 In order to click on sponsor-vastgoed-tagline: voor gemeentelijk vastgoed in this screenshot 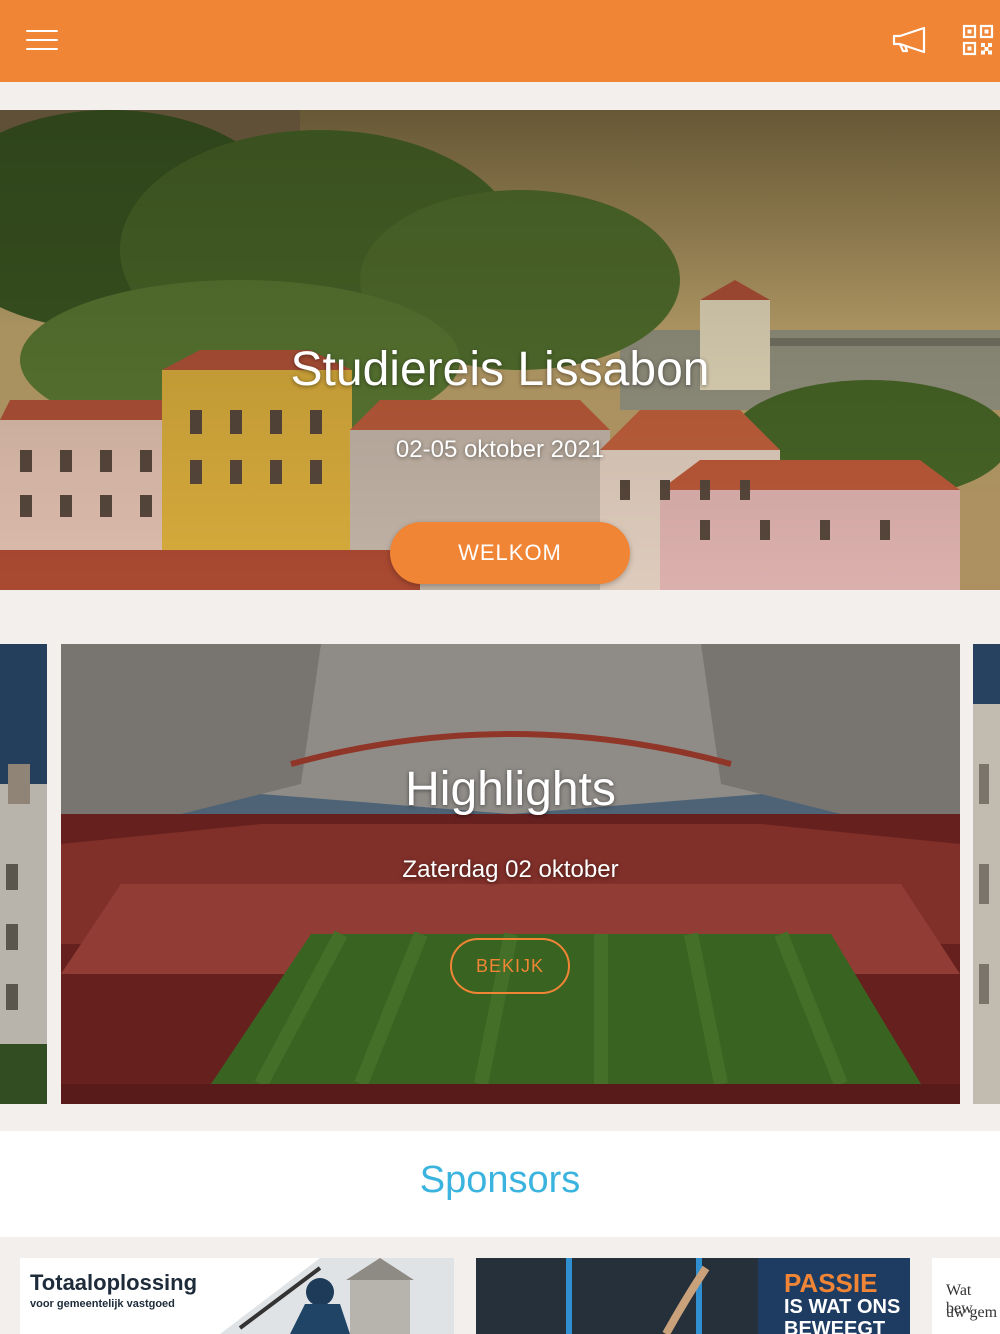, I will do `click(102, 1304)`.